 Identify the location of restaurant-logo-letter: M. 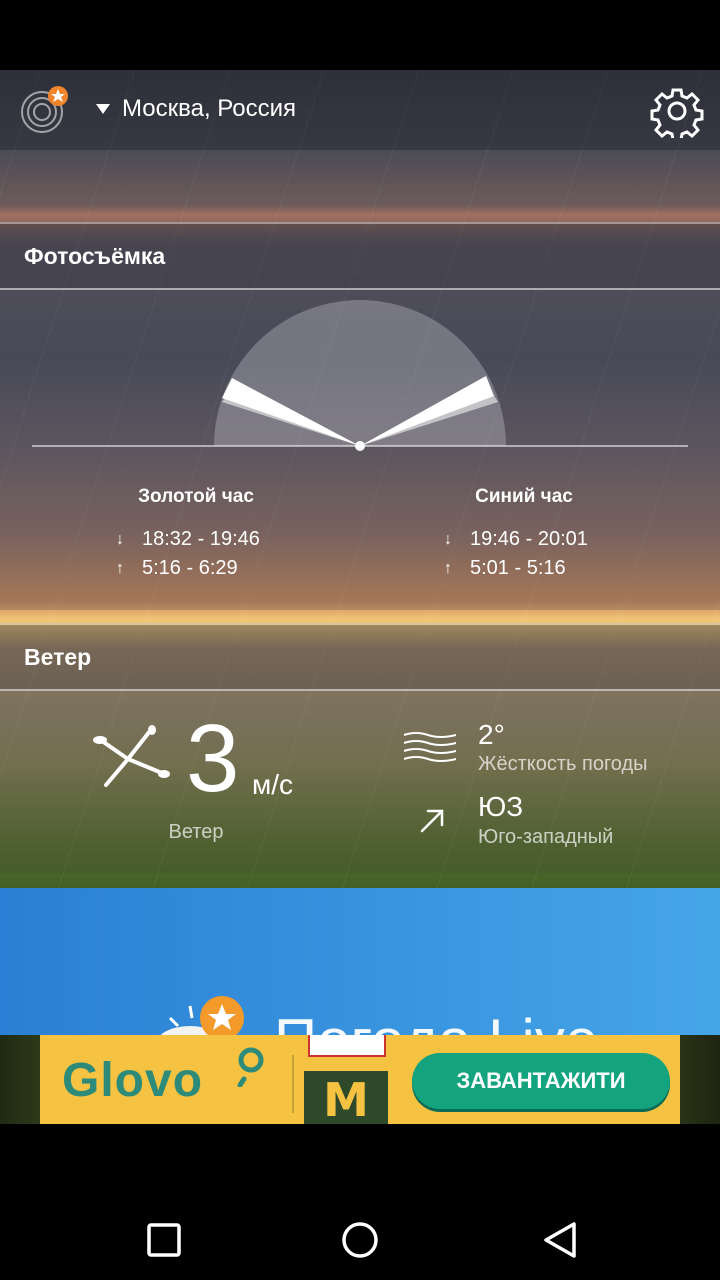
(346, 1098).